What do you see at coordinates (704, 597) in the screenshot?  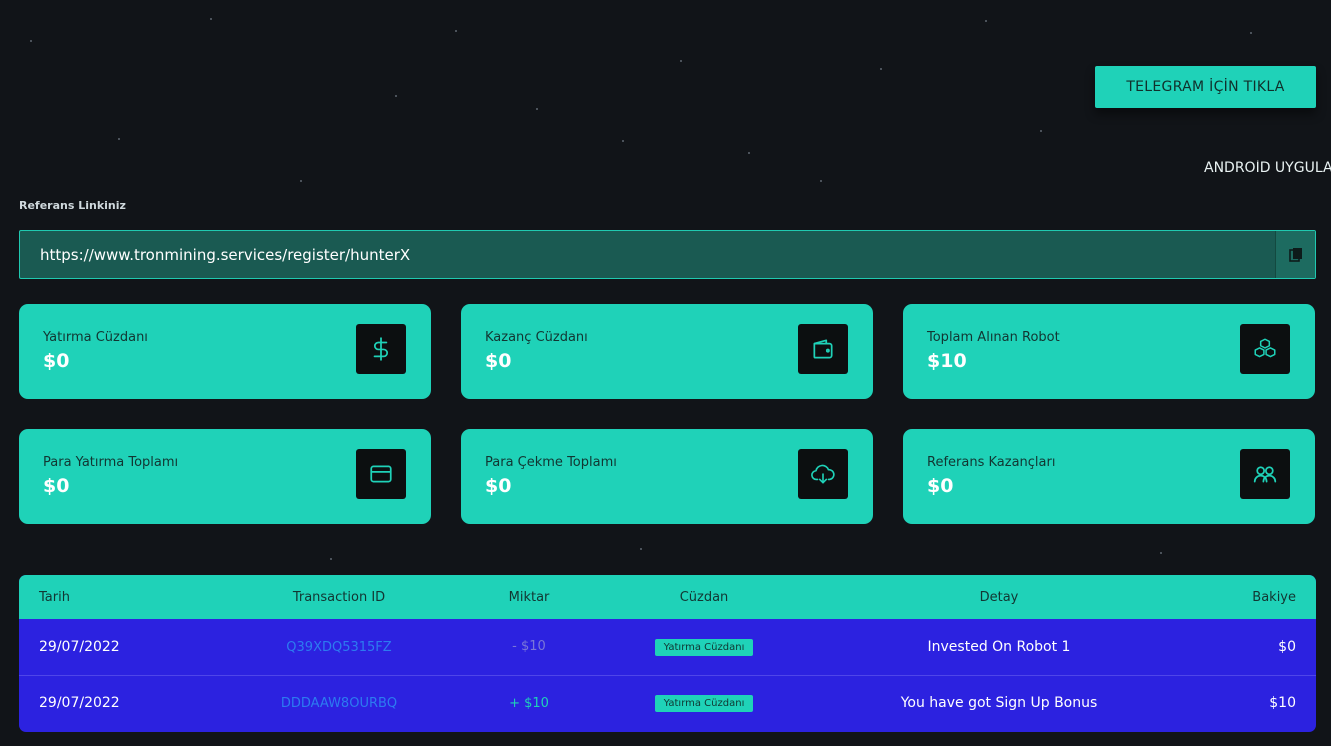 I see `column-header: Cüzdan` at bounding box center [704, 597].